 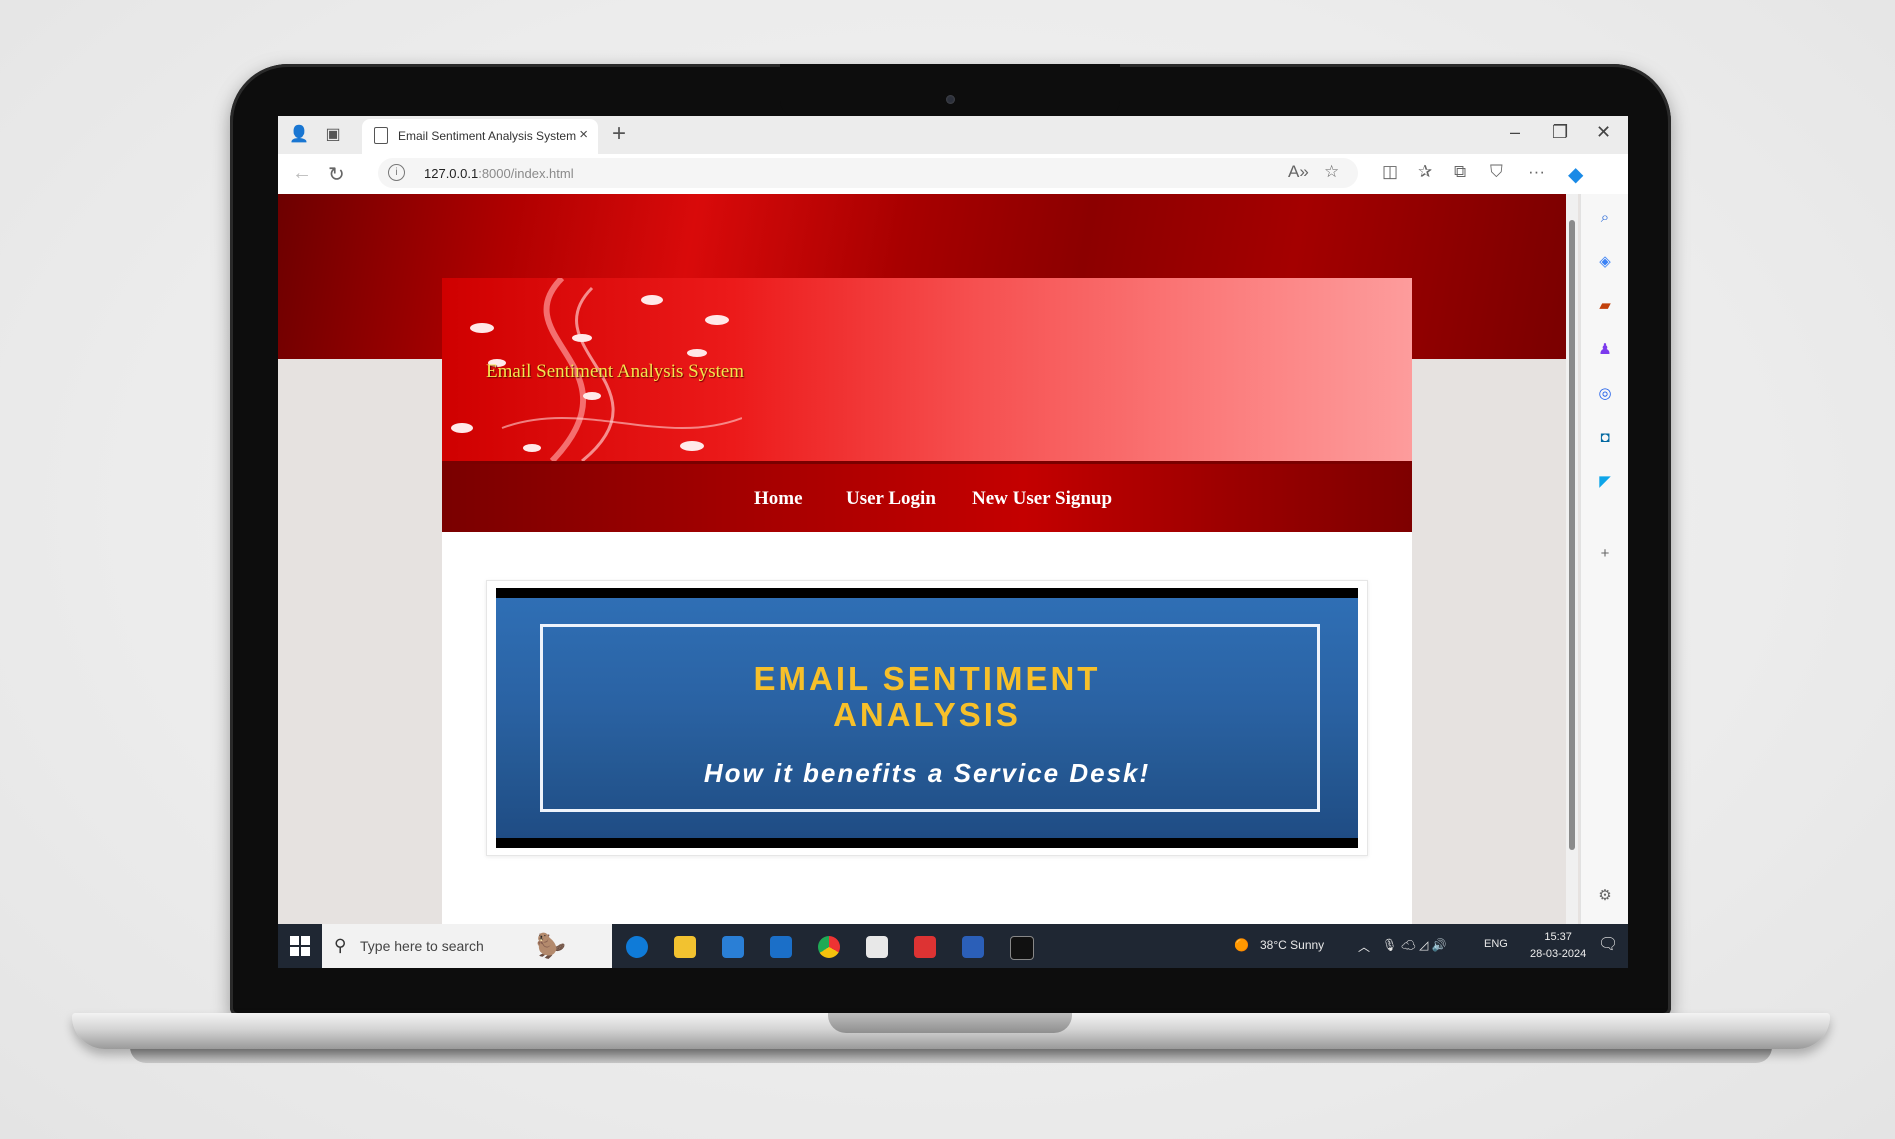 I want to click on taskbar-search: ⚲ Type here to search 🦫, so click(x=467, y=946).